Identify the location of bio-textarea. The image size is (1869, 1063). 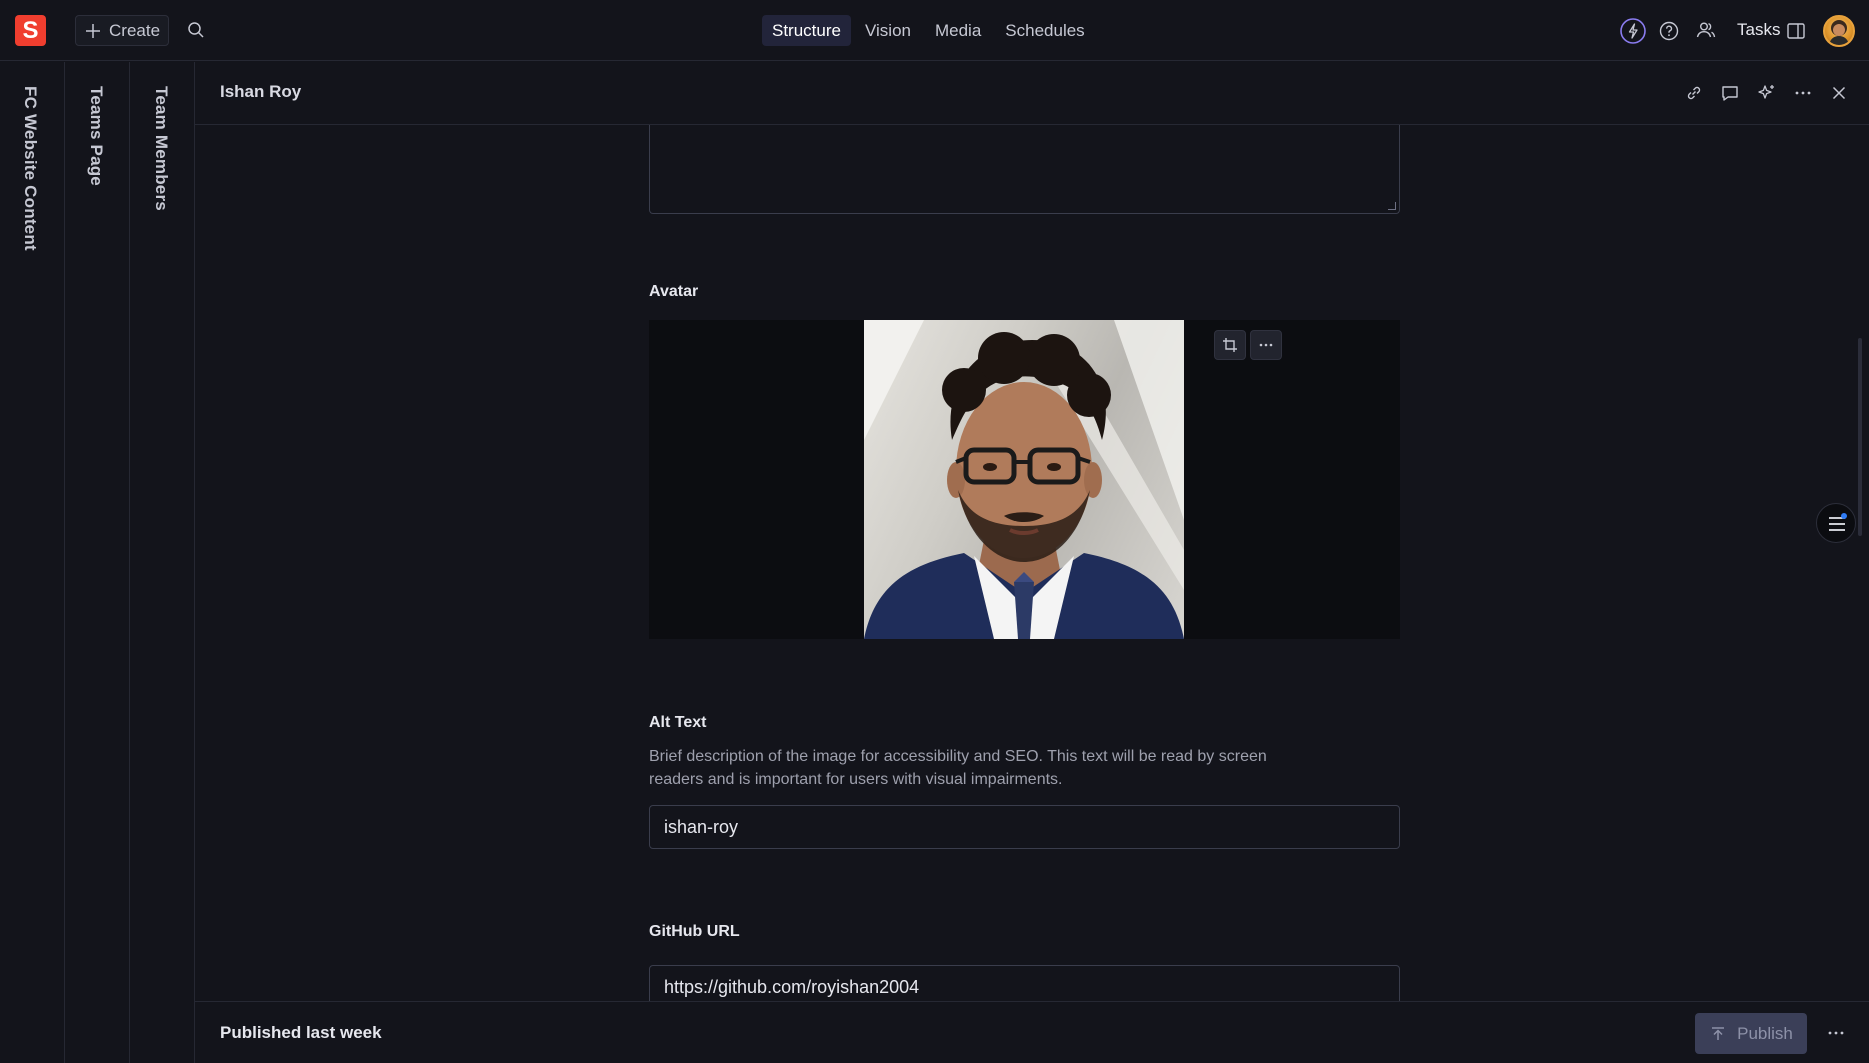
(1024, 169).